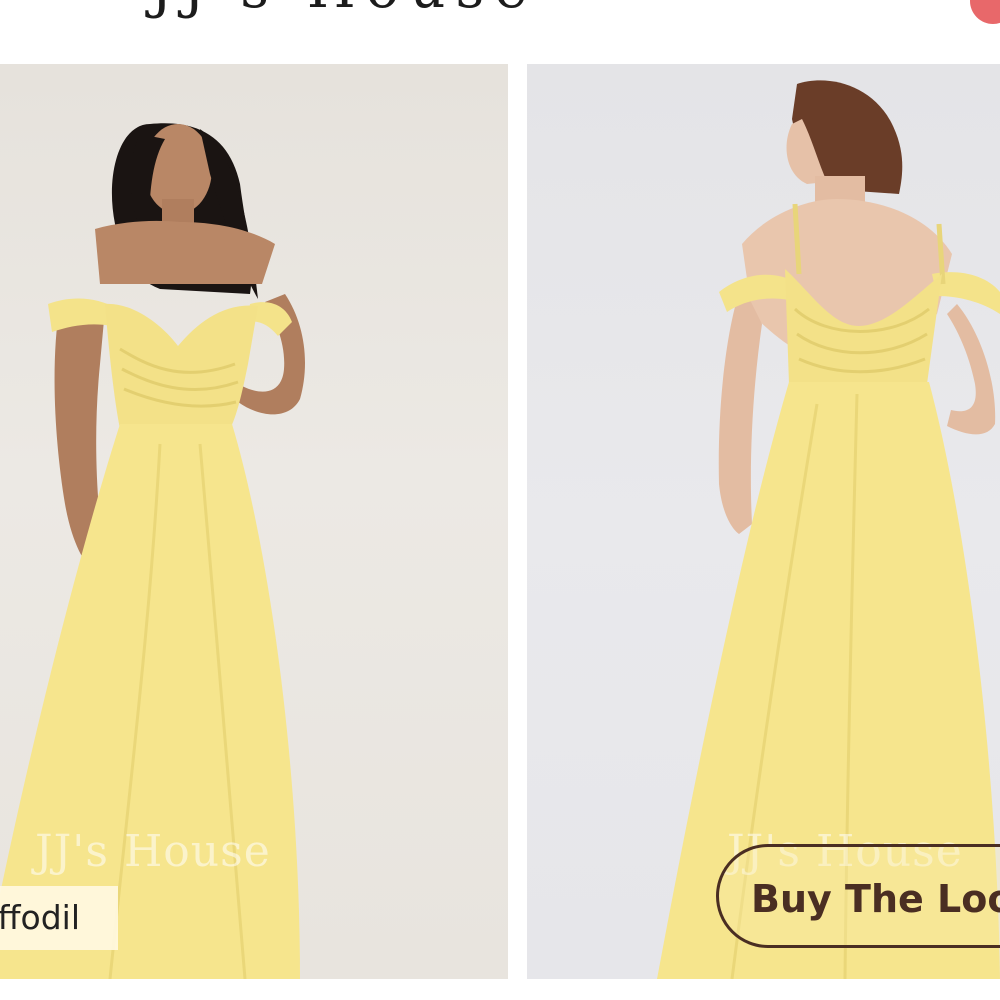 The image size is (1000, 1000). Describe the element at coordinates (500, 30) in the screenshot. I see `site-header: JJ's House` at that location.